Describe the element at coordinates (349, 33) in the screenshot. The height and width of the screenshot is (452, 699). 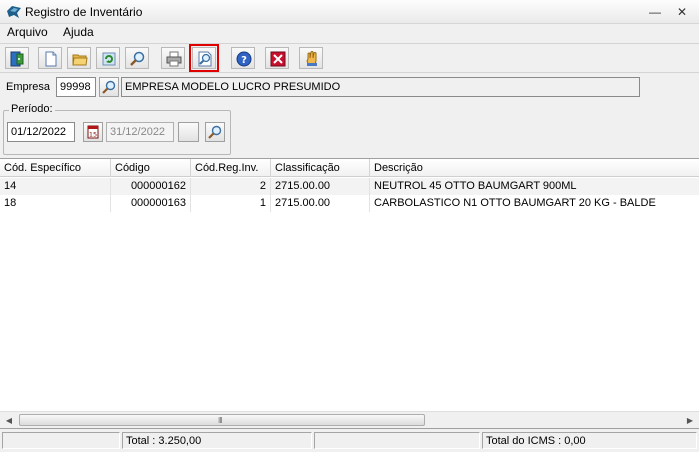
I see `menu-bar: Arquivo Ajuda` at that location.